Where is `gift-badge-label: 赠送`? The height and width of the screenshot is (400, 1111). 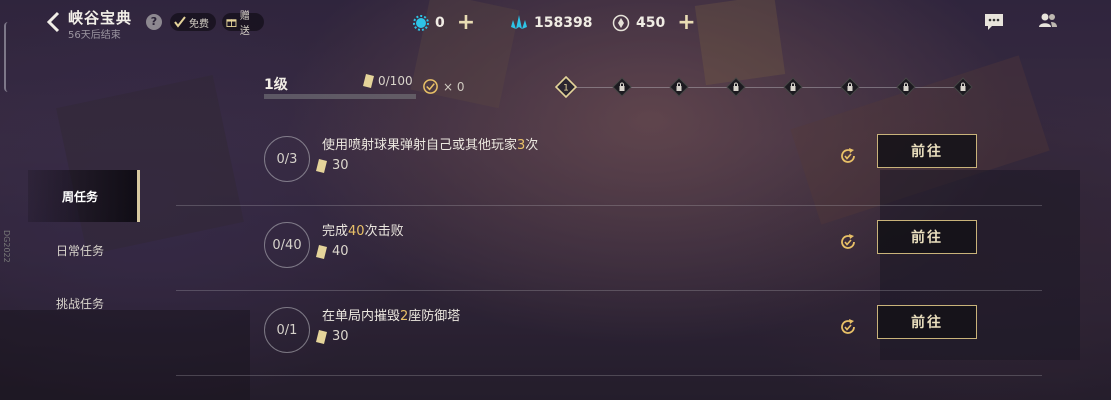 gift-badge-label: 赠送 is located at coordinates (244, 24).